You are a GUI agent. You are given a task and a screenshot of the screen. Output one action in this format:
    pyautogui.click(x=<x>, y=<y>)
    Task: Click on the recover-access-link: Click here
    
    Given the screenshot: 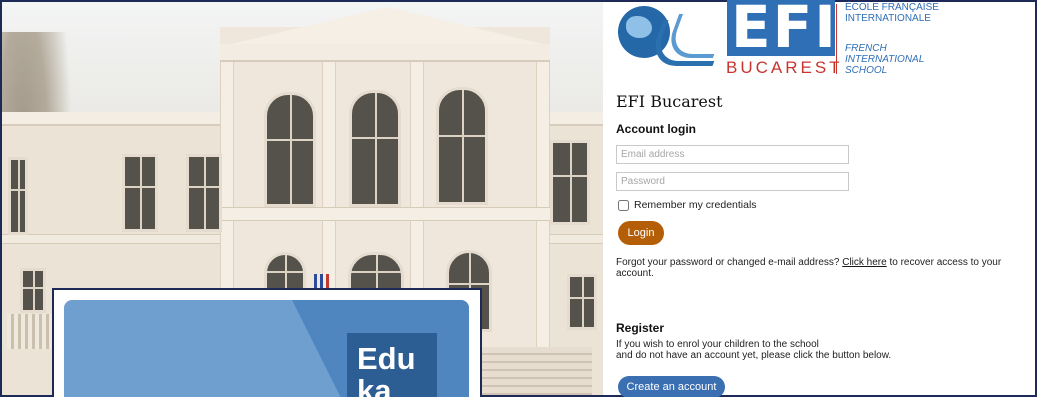 What is the action you would take?
    pyautogui.click(x=864, y=262)
    